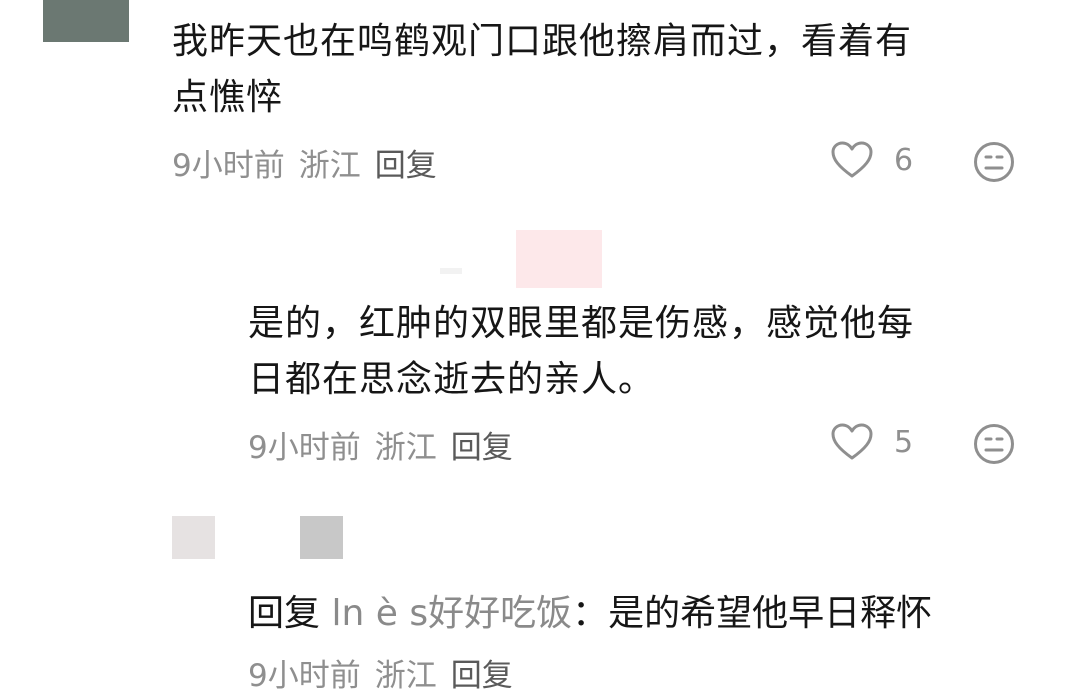  I want to click on avatar, so click(86, 21).